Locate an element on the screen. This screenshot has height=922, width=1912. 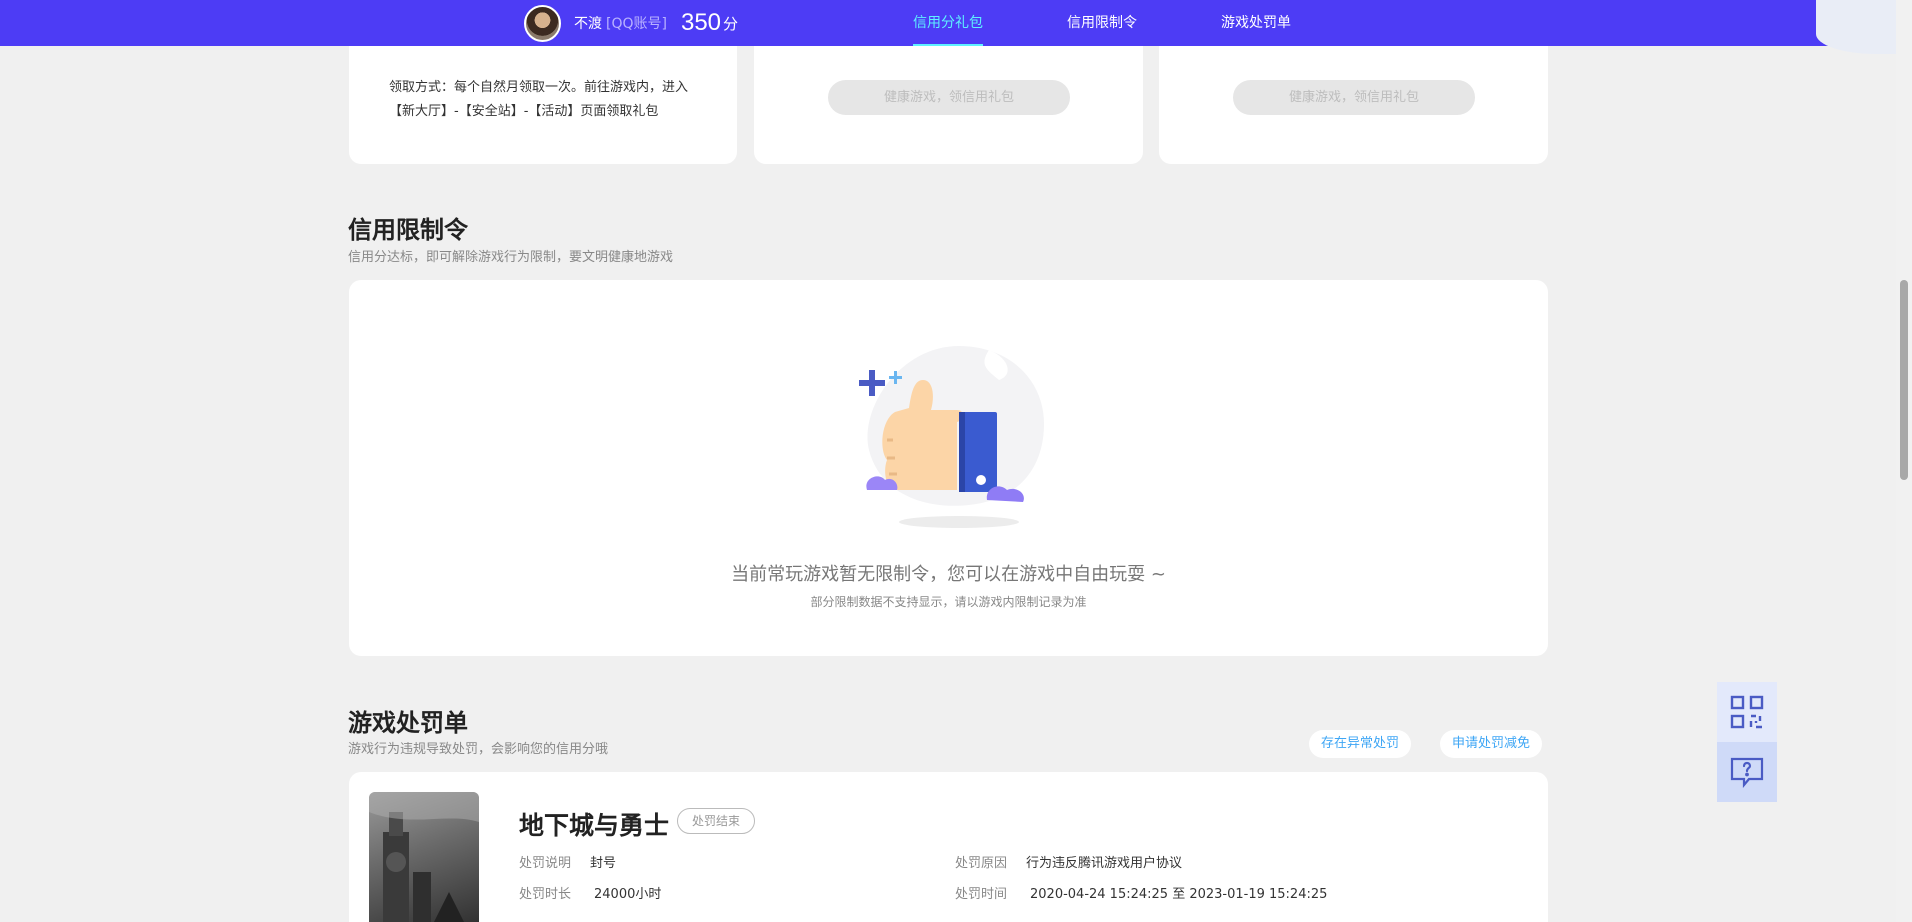
punishment-duration-value: 24000小时 is located at coordinates (628, 894).